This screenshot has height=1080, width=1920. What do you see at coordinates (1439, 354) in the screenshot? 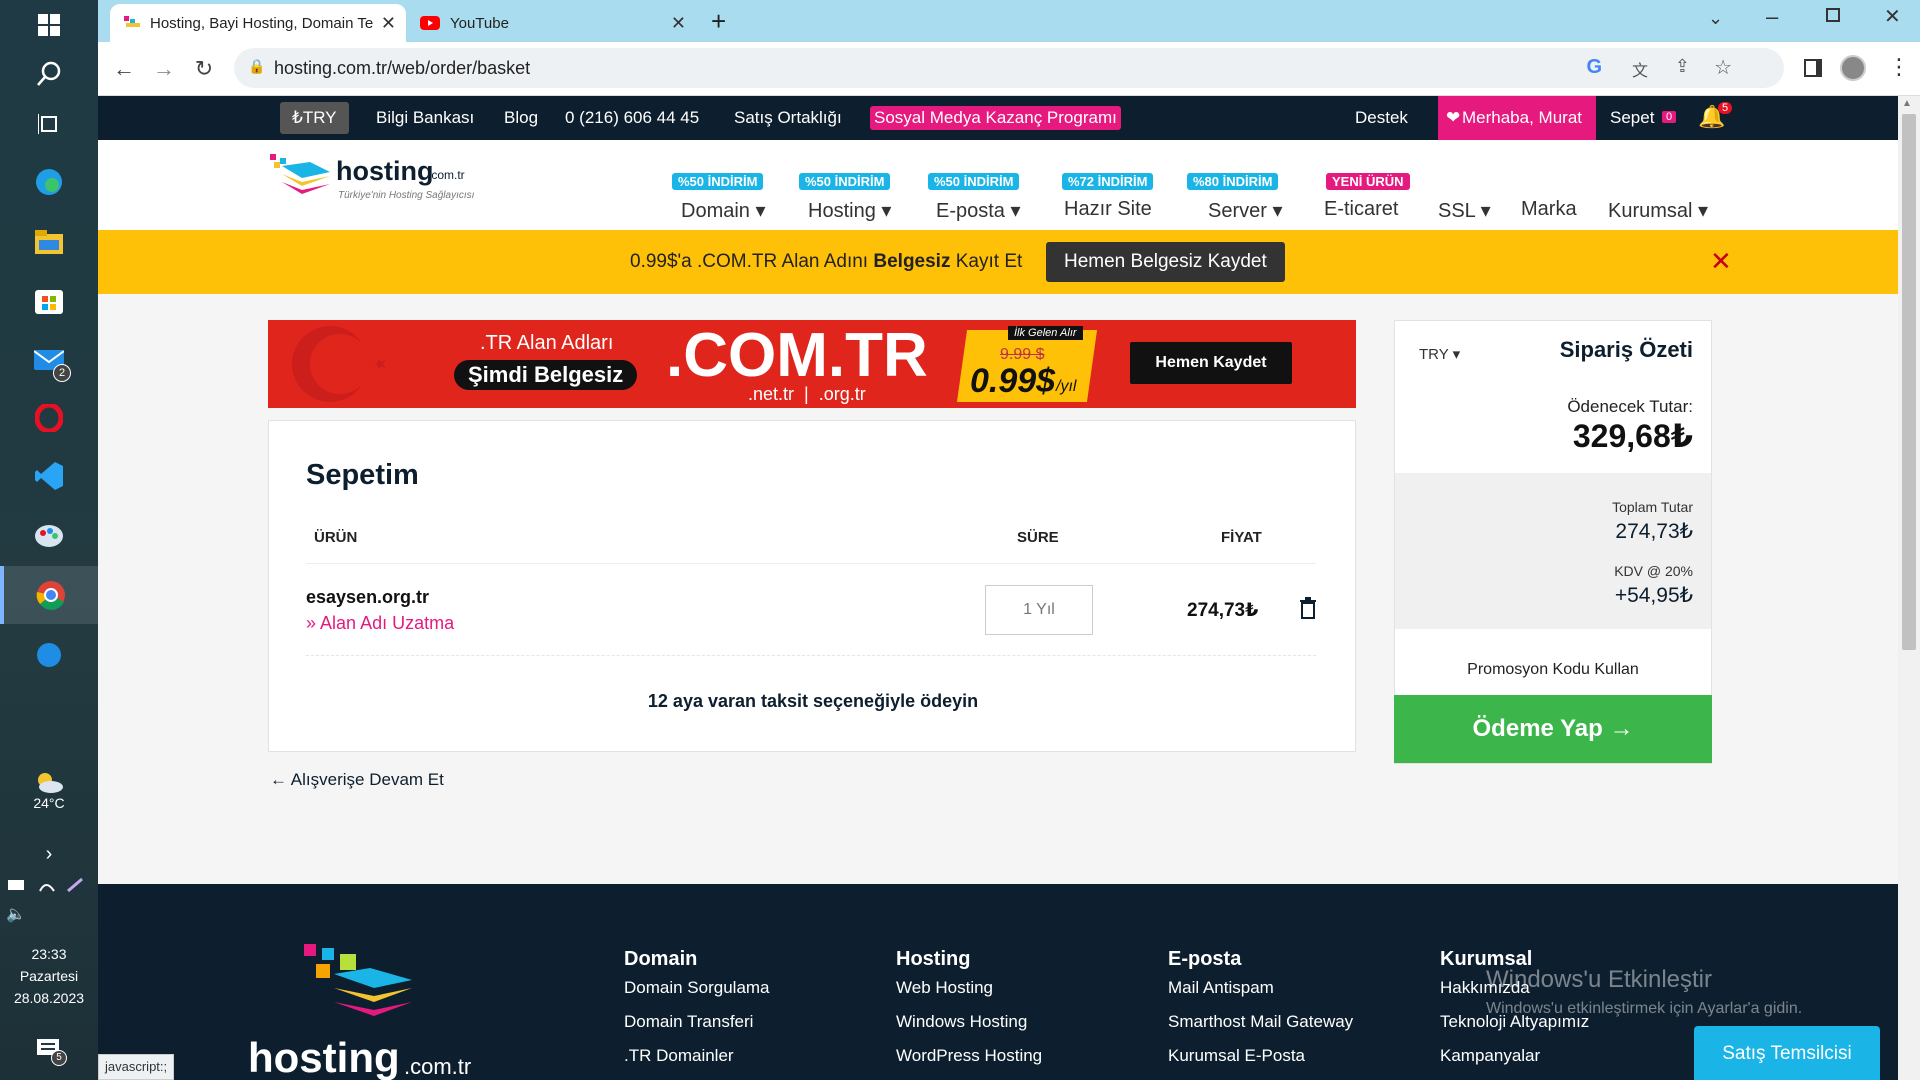
I see `summary-currency-select: TRY ▾` at bounding box center [1439, 354].